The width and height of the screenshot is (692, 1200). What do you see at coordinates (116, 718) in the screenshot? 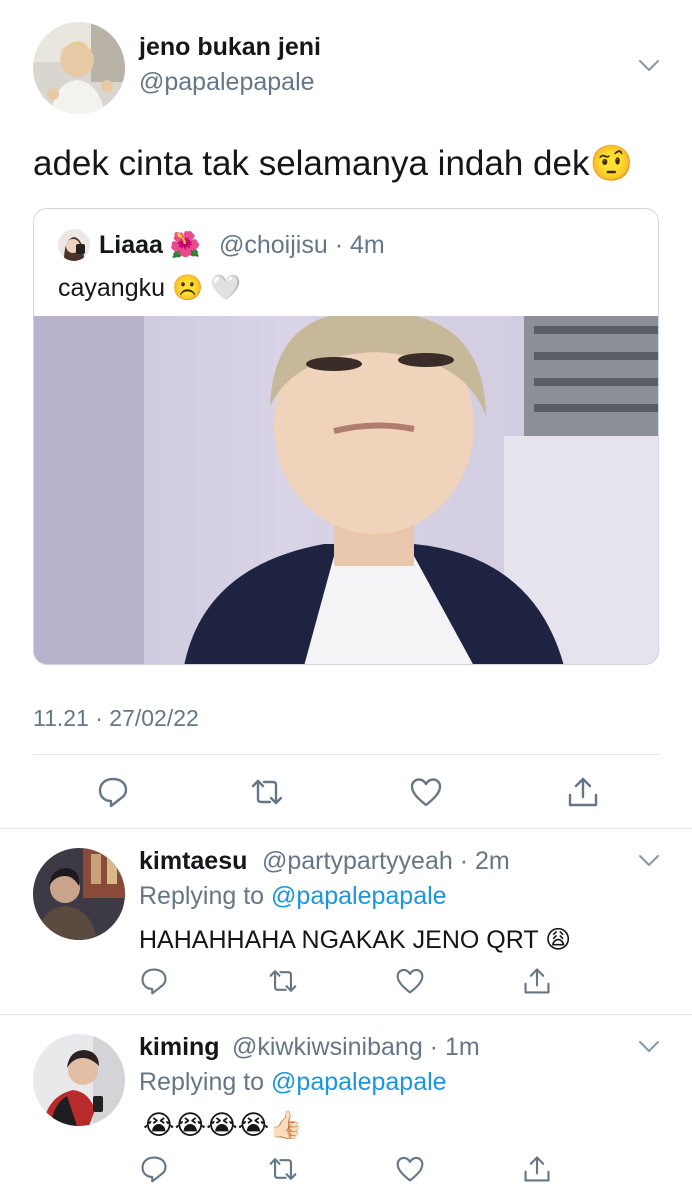
I see `tweet-timestamp: 11.21 · 27/02/22` at bounding box center [116, 718].